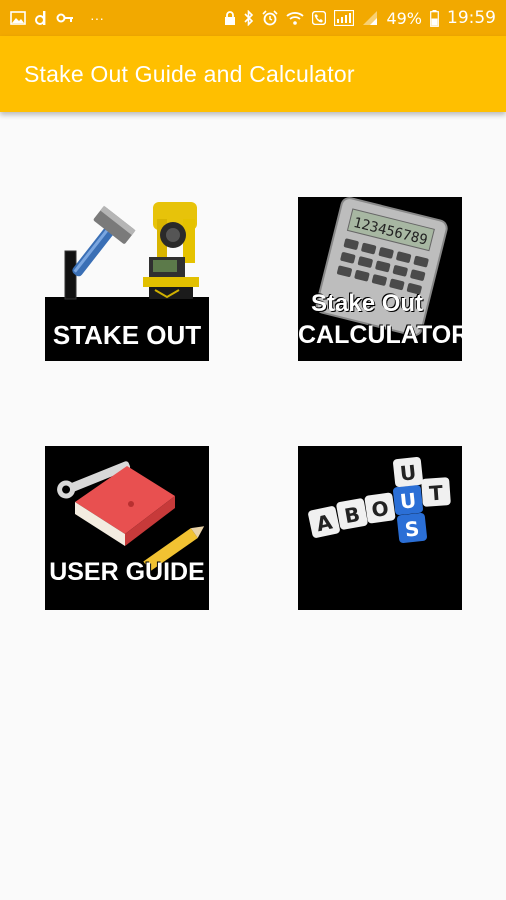  What do you see at coordinates (370, 18) in the screenshot?
I see `cell-signal-icon` at bounding box center [370, 18].